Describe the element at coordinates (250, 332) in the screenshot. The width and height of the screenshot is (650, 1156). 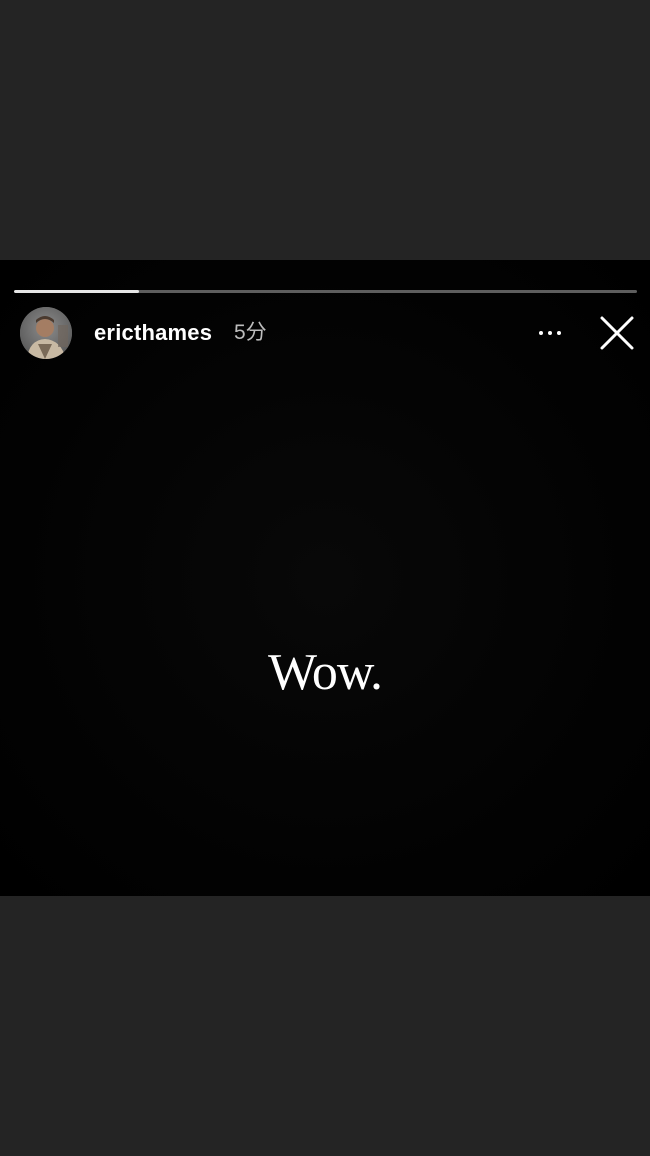
I see `story-timestamp: 5分` at that location.